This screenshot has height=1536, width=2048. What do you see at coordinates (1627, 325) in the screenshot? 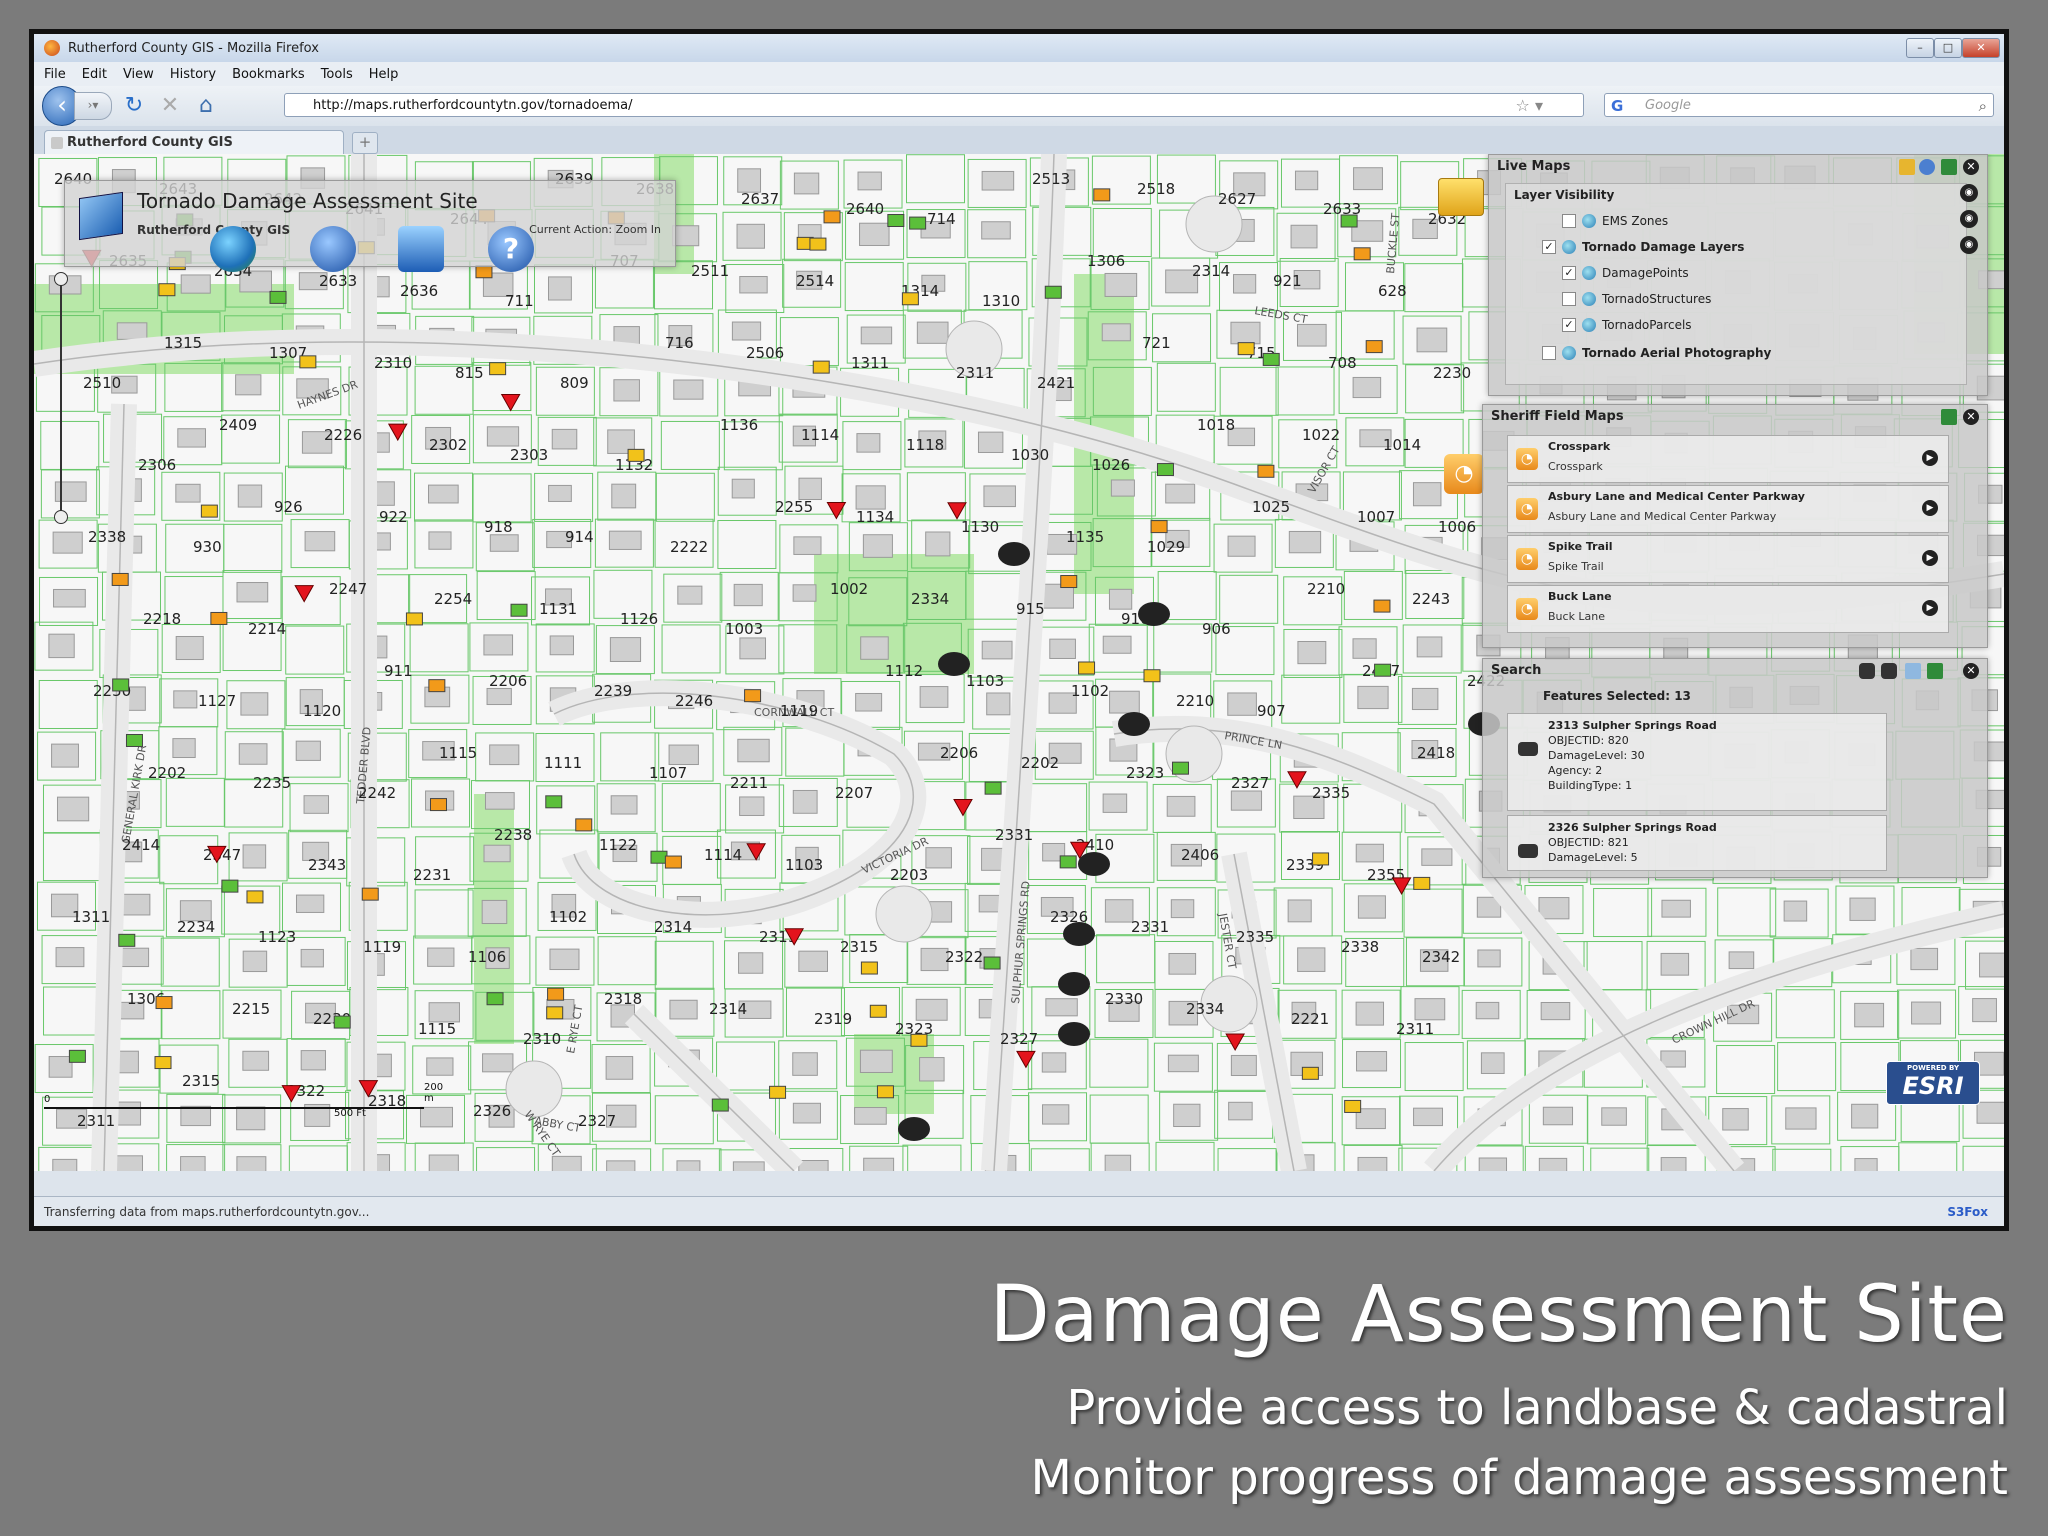
I see `layer-row: ✓ TornadoParcels` at bounding box center [1627, 325].